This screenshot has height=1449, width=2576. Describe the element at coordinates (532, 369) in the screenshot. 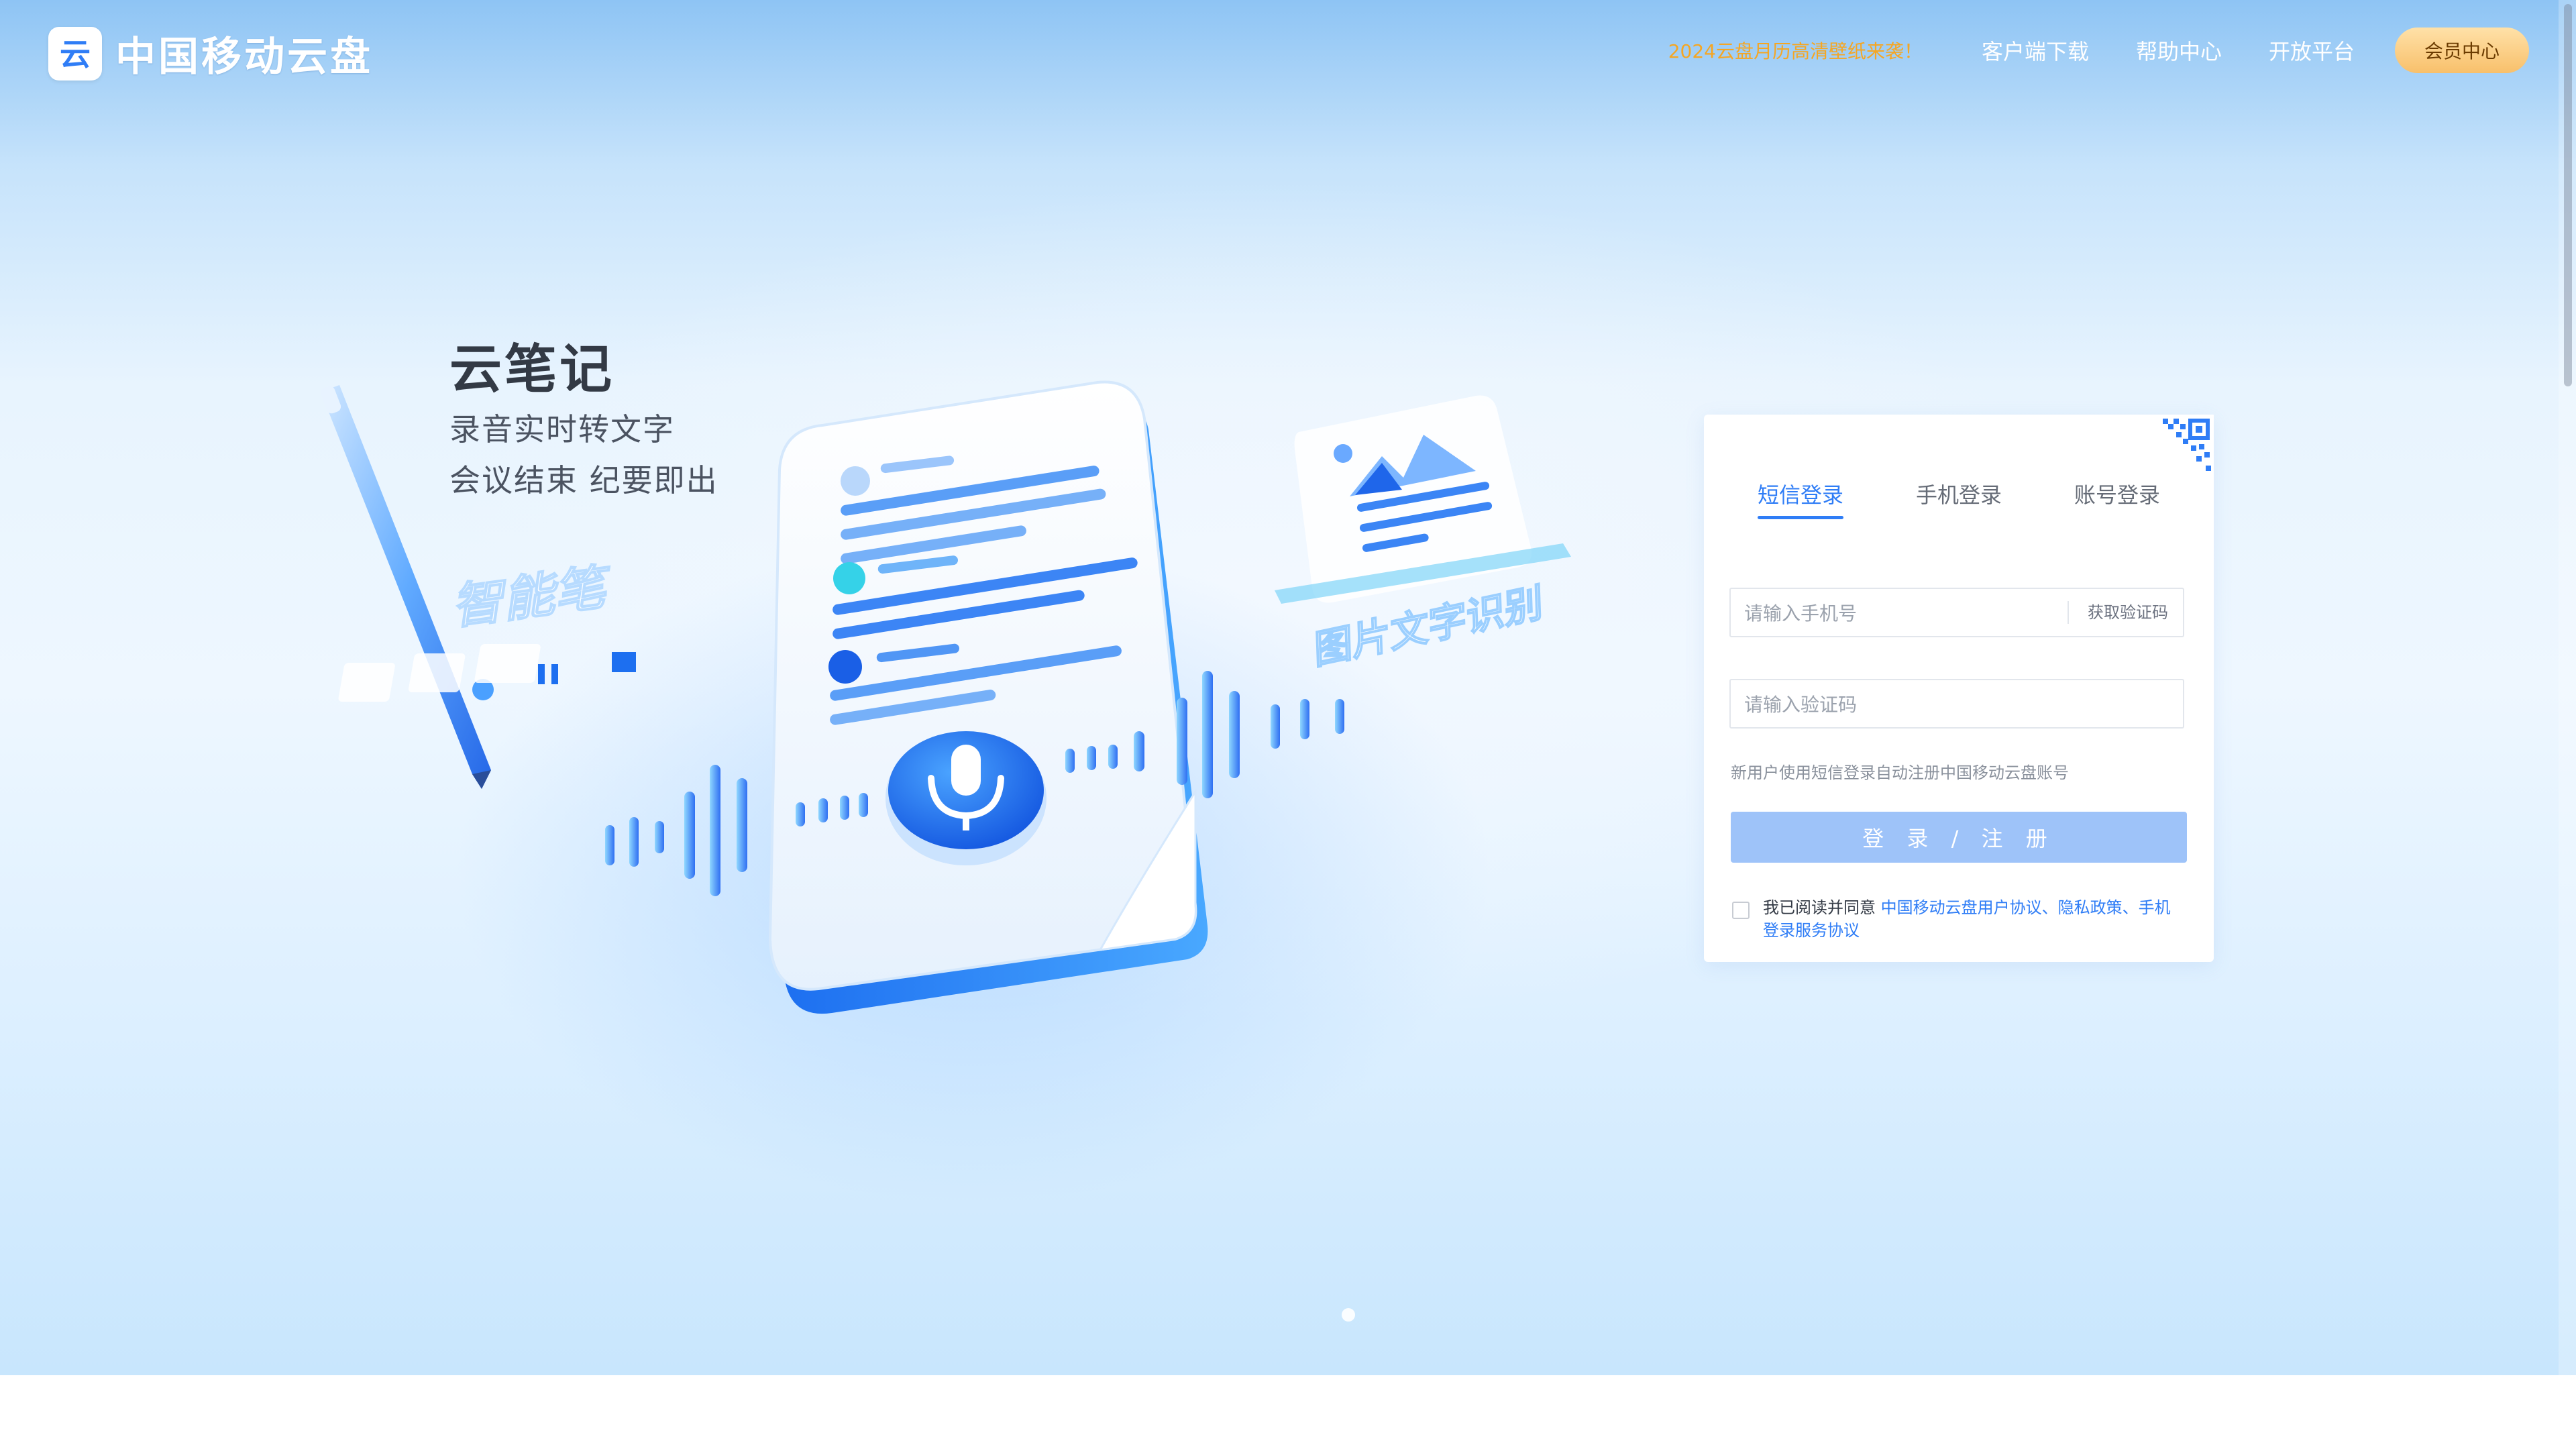

I see `promo-title: 云笔记` at that location.